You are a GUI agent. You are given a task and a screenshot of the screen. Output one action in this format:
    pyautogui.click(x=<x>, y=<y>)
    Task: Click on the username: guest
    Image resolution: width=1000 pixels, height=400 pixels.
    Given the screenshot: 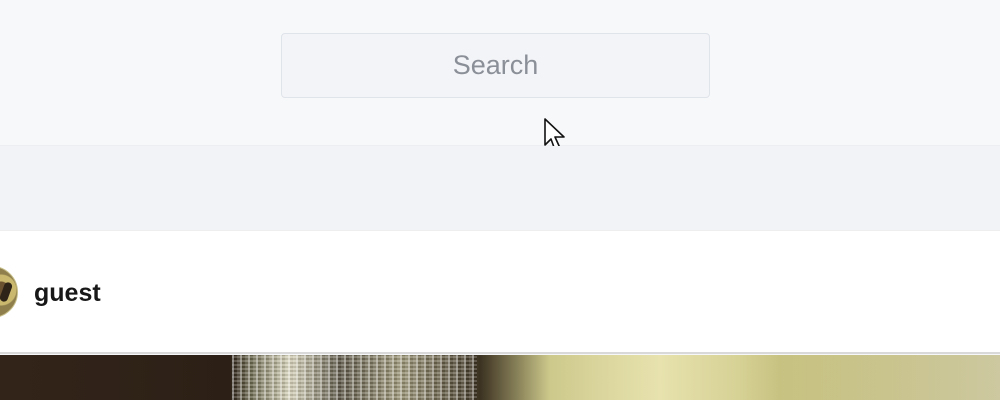 What is the action you would take?
    pyautogui.click(x=67, y=293)
    